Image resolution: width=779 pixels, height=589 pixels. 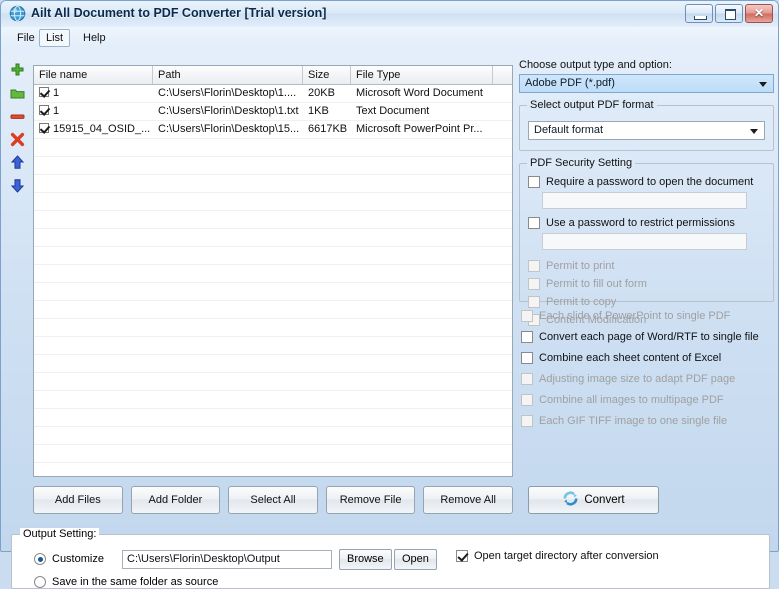 What do you see at coordinates (321, 93) in the screenshot?
I see `cell-size: 20KB` at bounding box center [321, 93].